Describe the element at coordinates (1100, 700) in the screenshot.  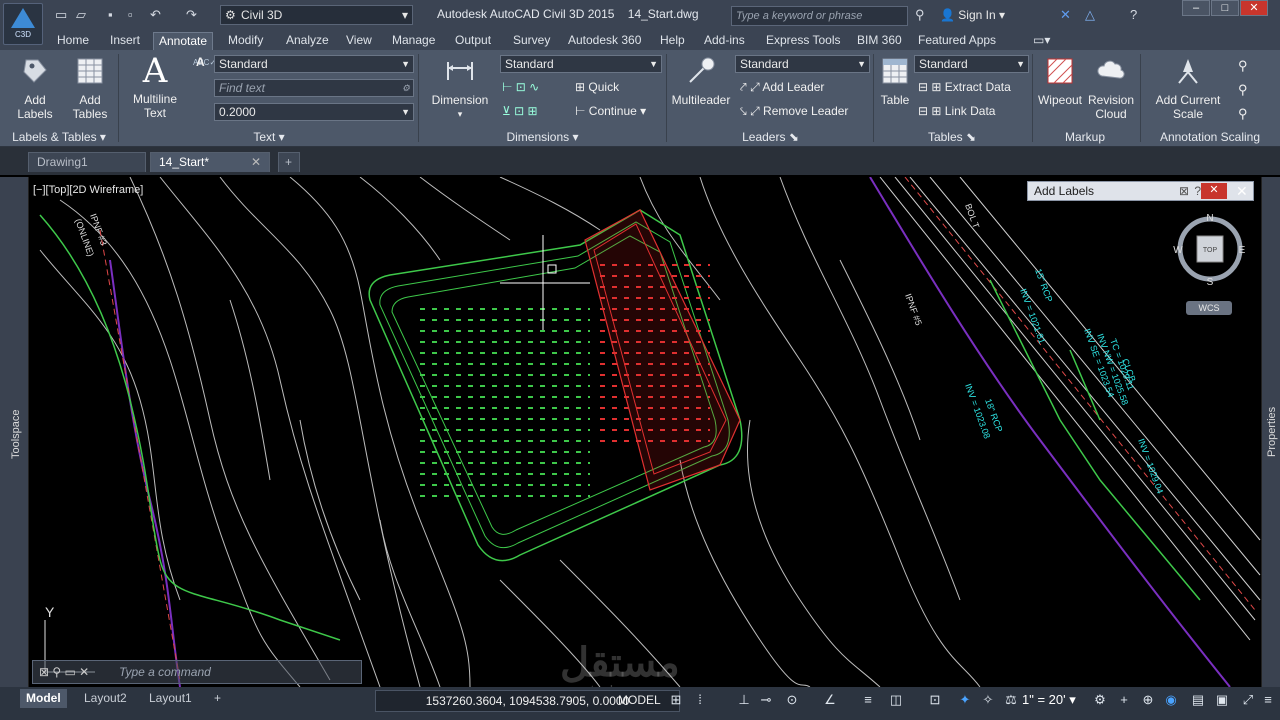
I see `workspace-switch-icon: ⚙` at that location.